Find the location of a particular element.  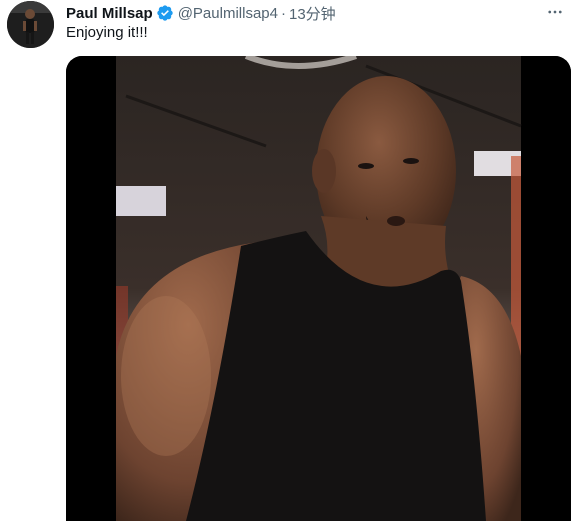

author-handle: @Paulmillsap4 is located at coordinates (228, 13).